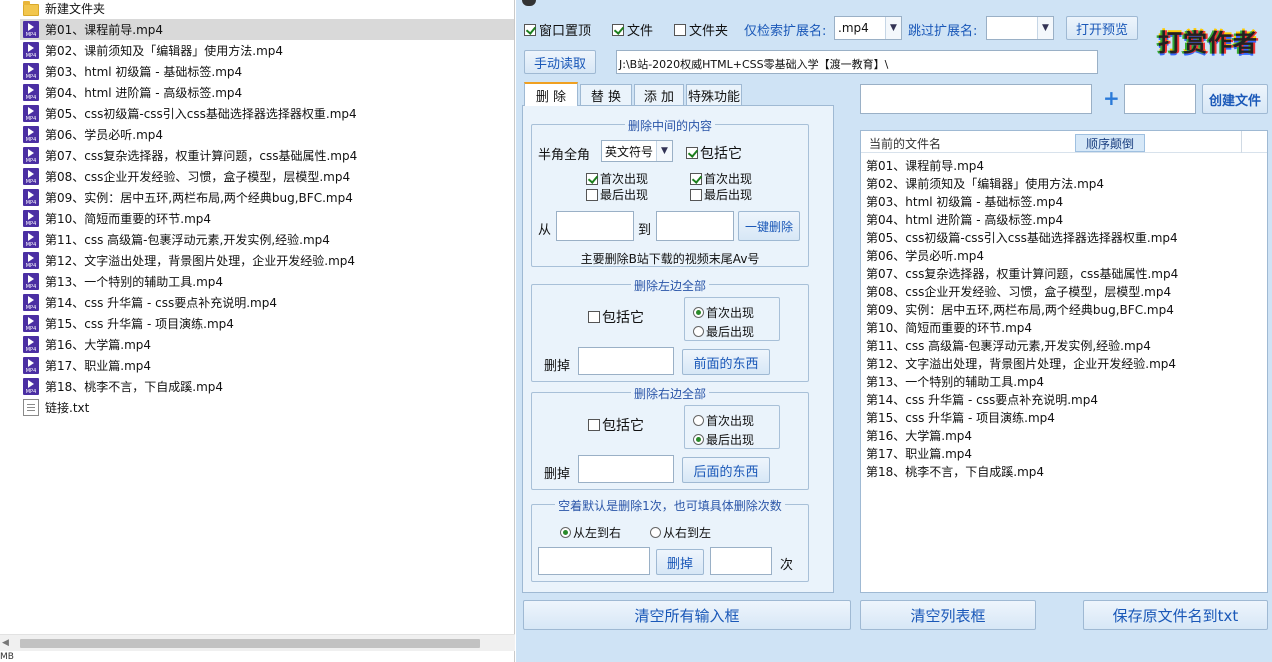  I want to click on include-middle-checkbox: 包括它, so click(714, 153).